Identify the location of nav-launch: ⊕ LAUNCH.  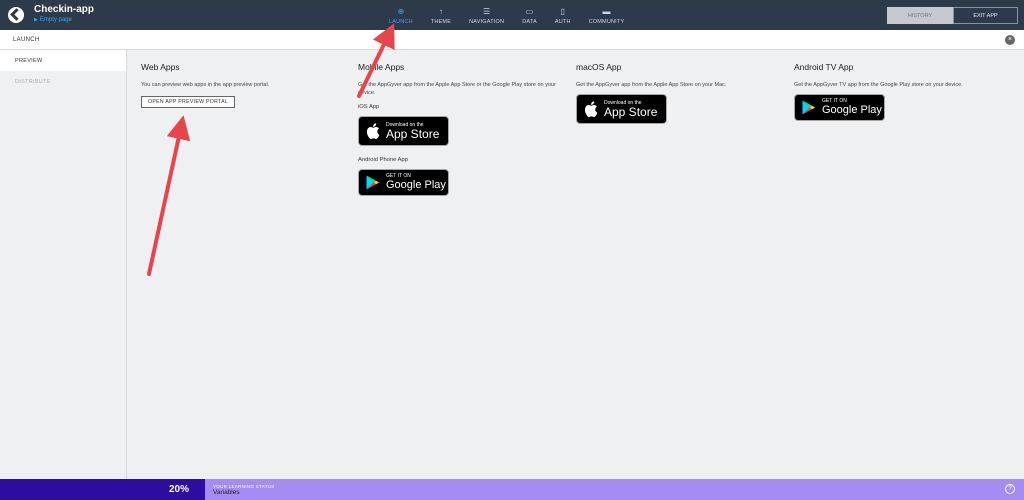
(401, 15).